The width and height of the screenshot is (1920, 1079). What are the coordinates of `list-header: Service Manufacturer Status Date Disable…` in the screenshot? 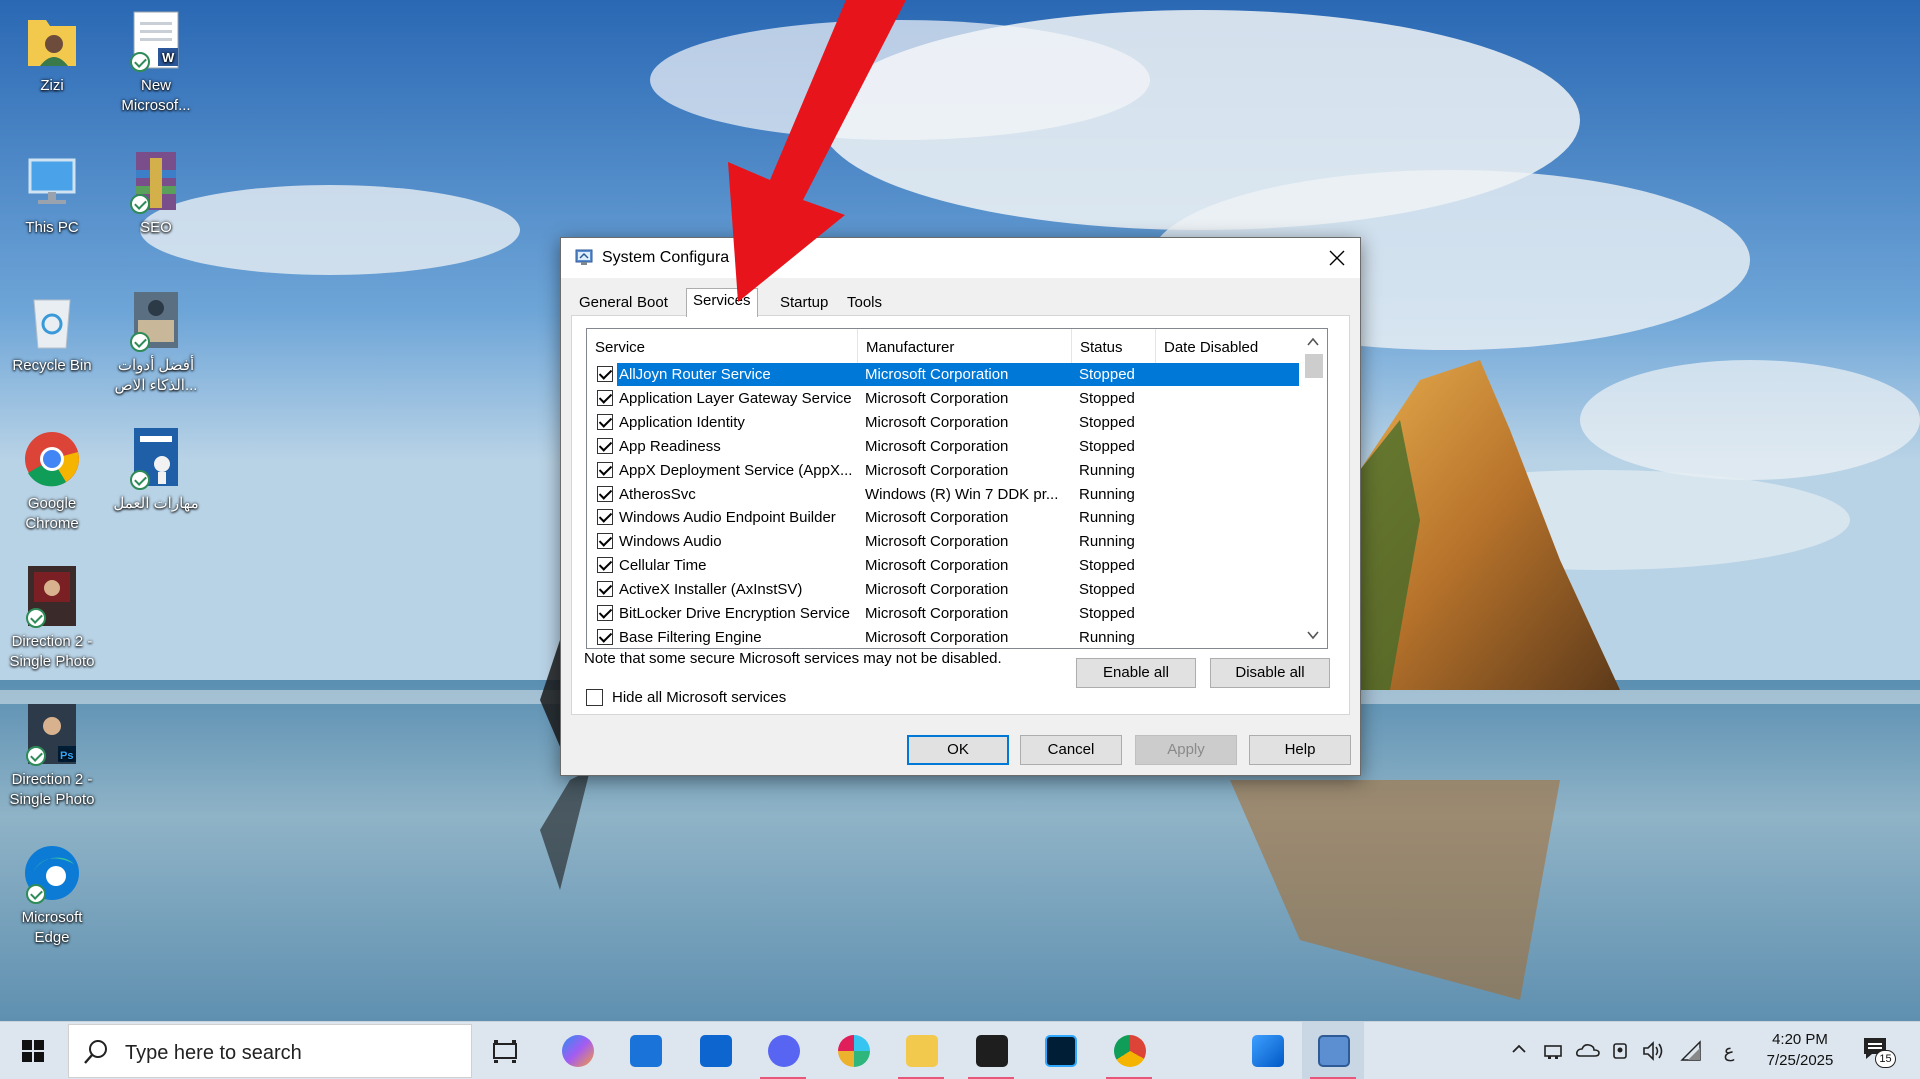 It's located at (943, 346).